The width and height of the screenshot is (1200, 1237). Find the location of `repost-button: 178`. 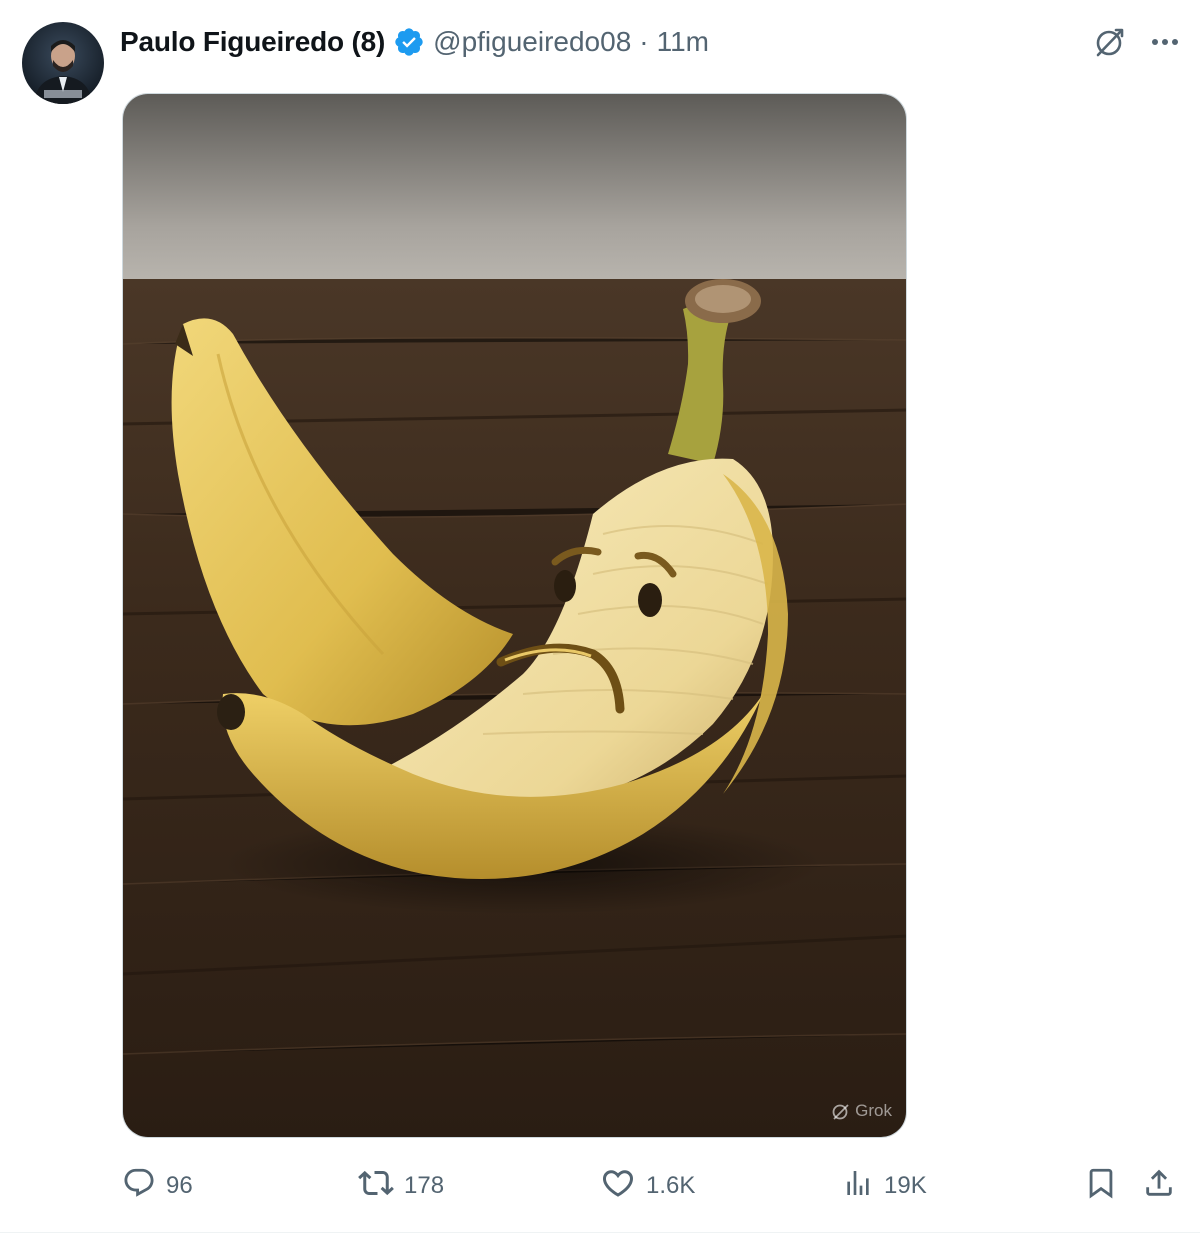

repost-button: 178 is located at coordinates (401, 1186).